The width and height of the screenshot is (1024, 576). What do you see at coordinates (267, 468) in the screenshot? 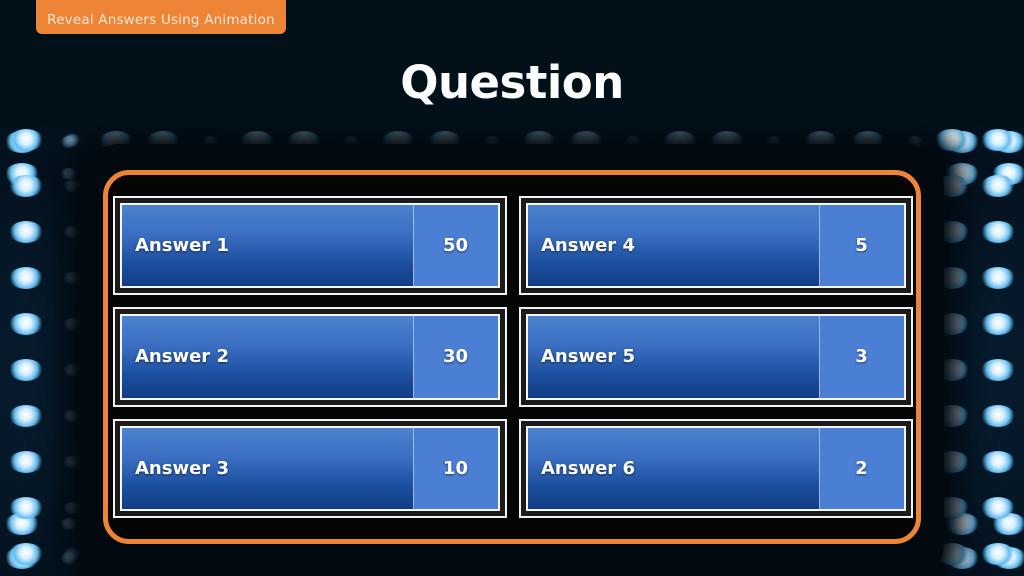
I see `answer-bar: Answer 3` at bounding box center [267, 468].